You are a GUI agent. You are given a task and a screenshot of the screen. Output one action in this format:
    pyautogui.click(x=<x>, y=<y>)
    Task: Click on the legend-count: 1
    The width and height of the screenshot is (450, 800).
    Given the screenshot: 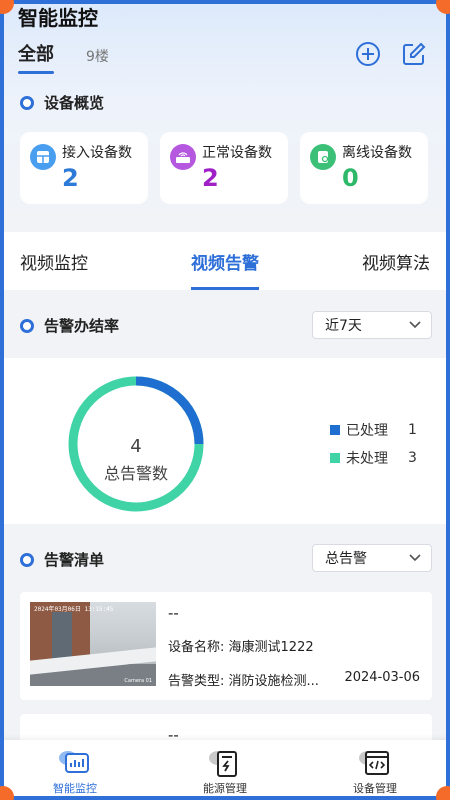 What is the action you would take?
    pyautogui.click(x=412, y=430)
    